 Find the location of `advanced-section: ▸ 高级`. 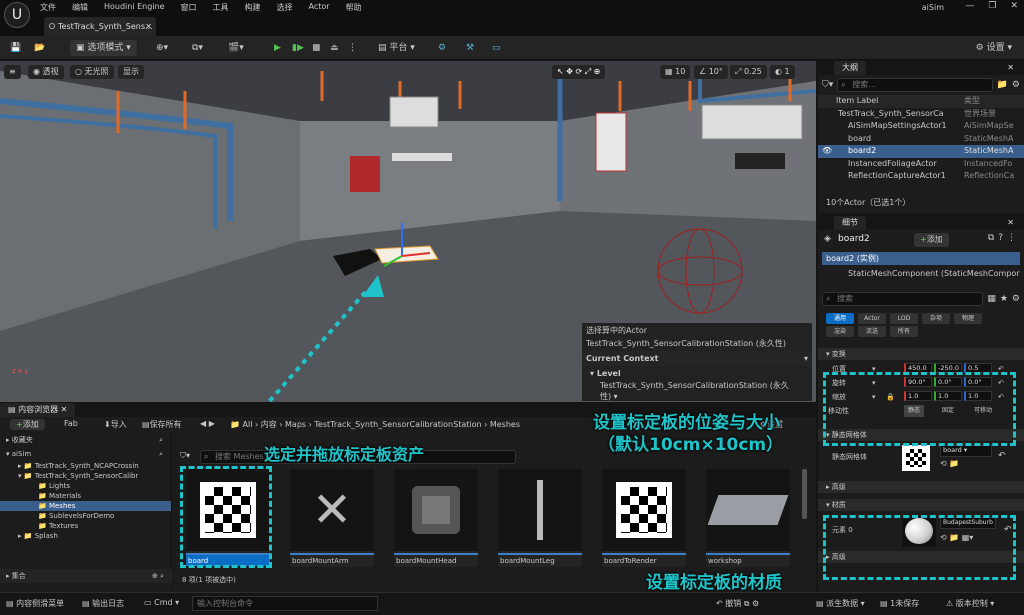

advanced-section: ▸ 高级 is located at coordinates (921, 487).